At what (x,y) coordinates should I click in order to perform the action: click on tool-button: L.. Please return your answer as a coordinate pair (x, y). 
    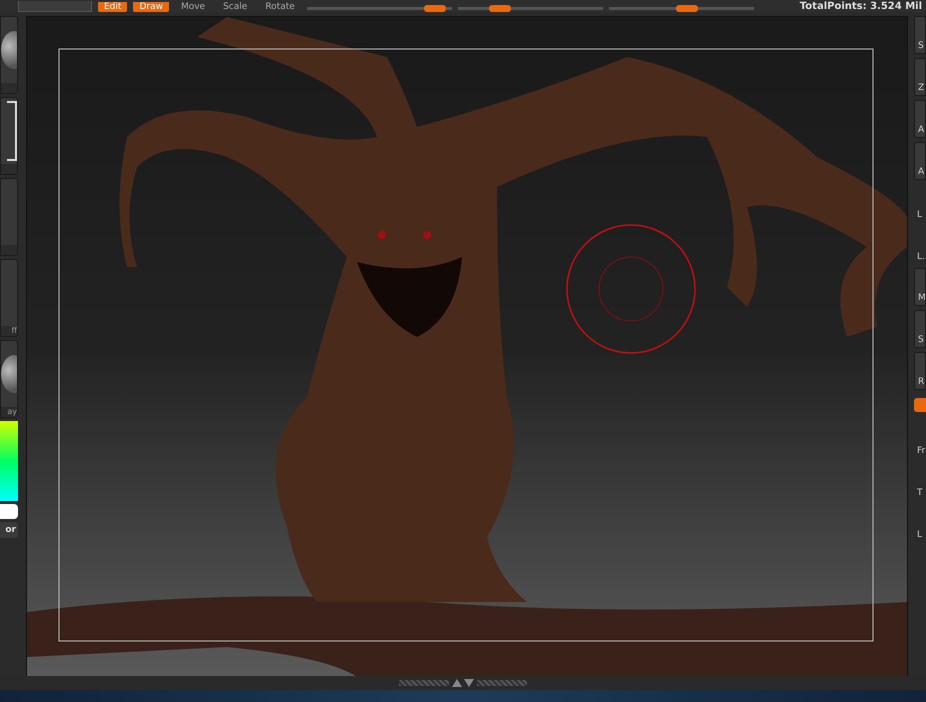
    Looking at the image, I should click on (920, 245).